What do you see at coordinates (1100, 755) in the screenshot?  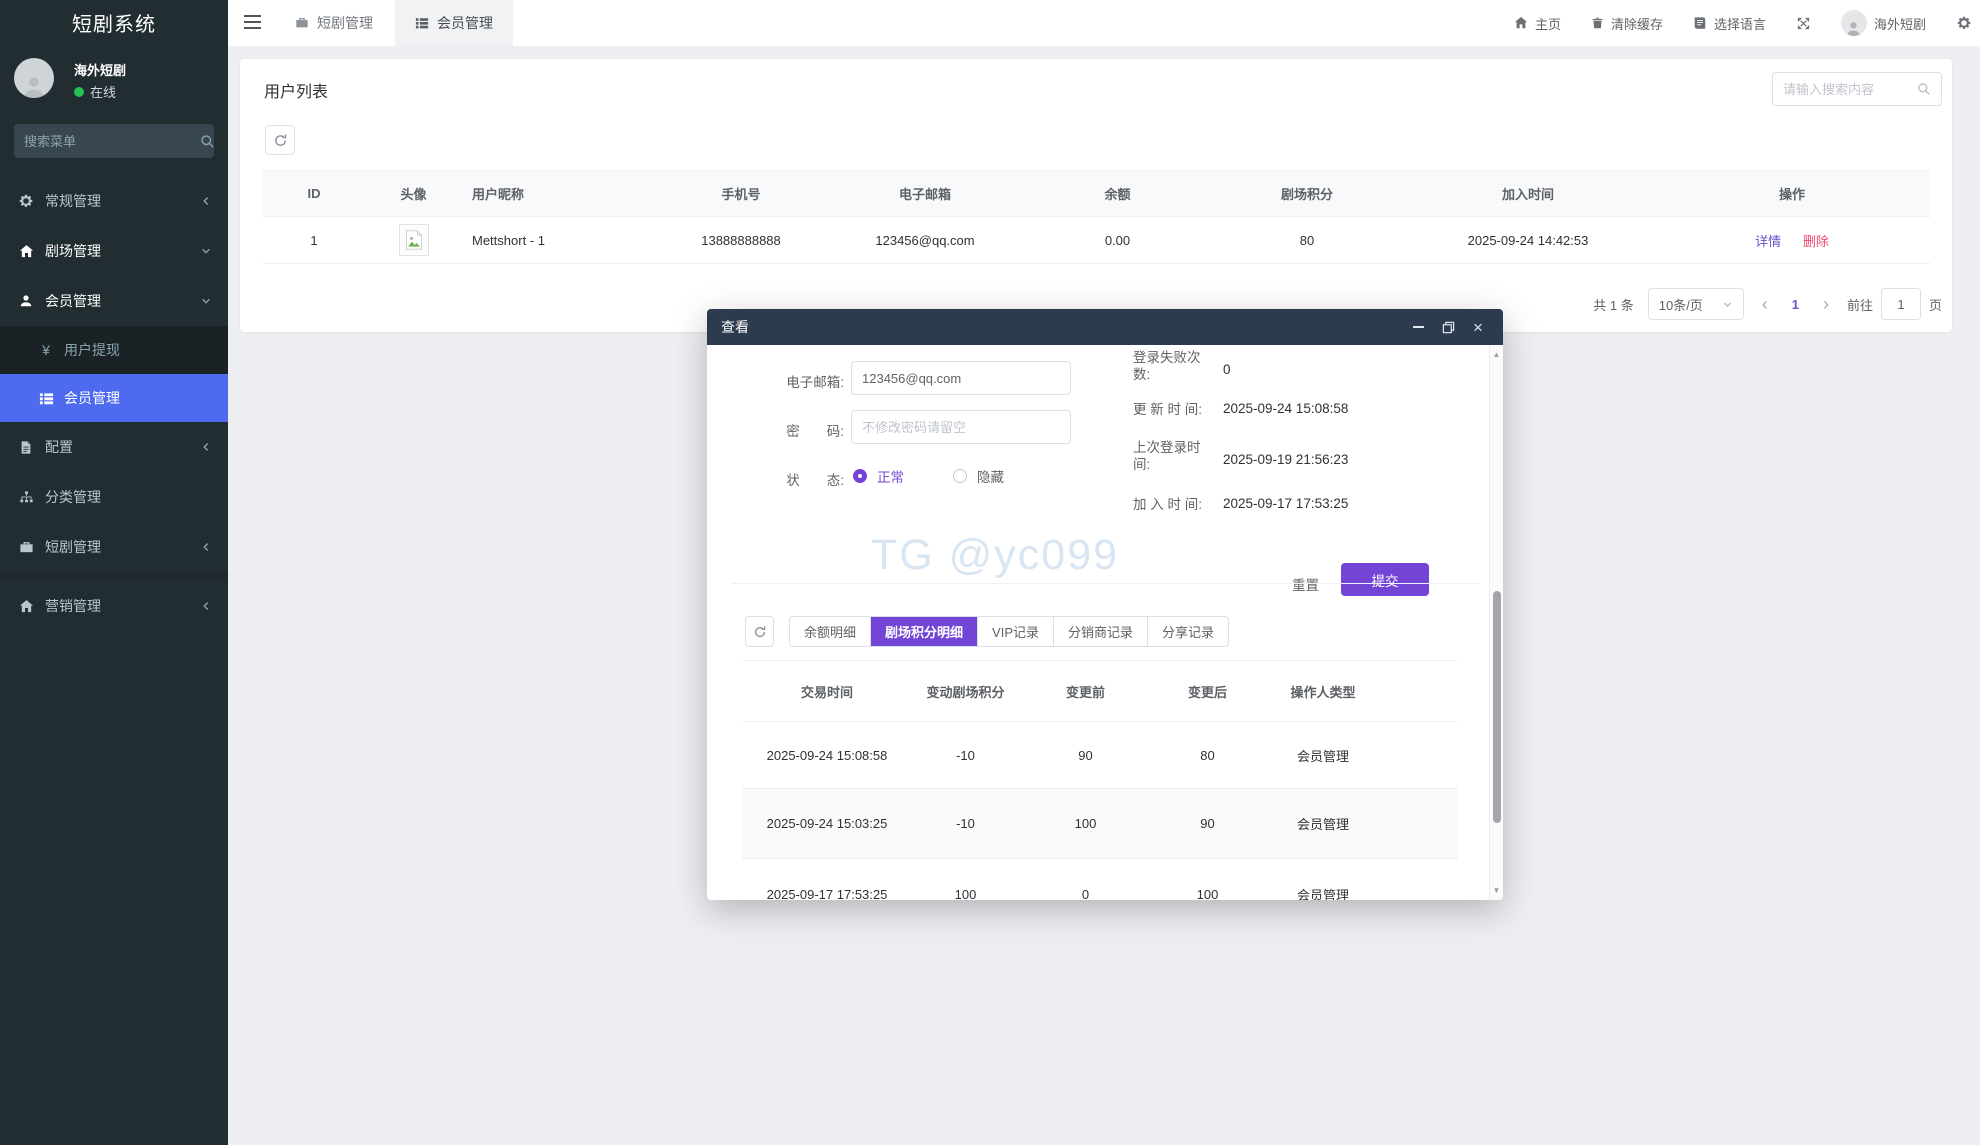 I see `points-row: 2025-09-24 15:08:58 -10 90 80 会员管理` at bounding box center [1100, 755].